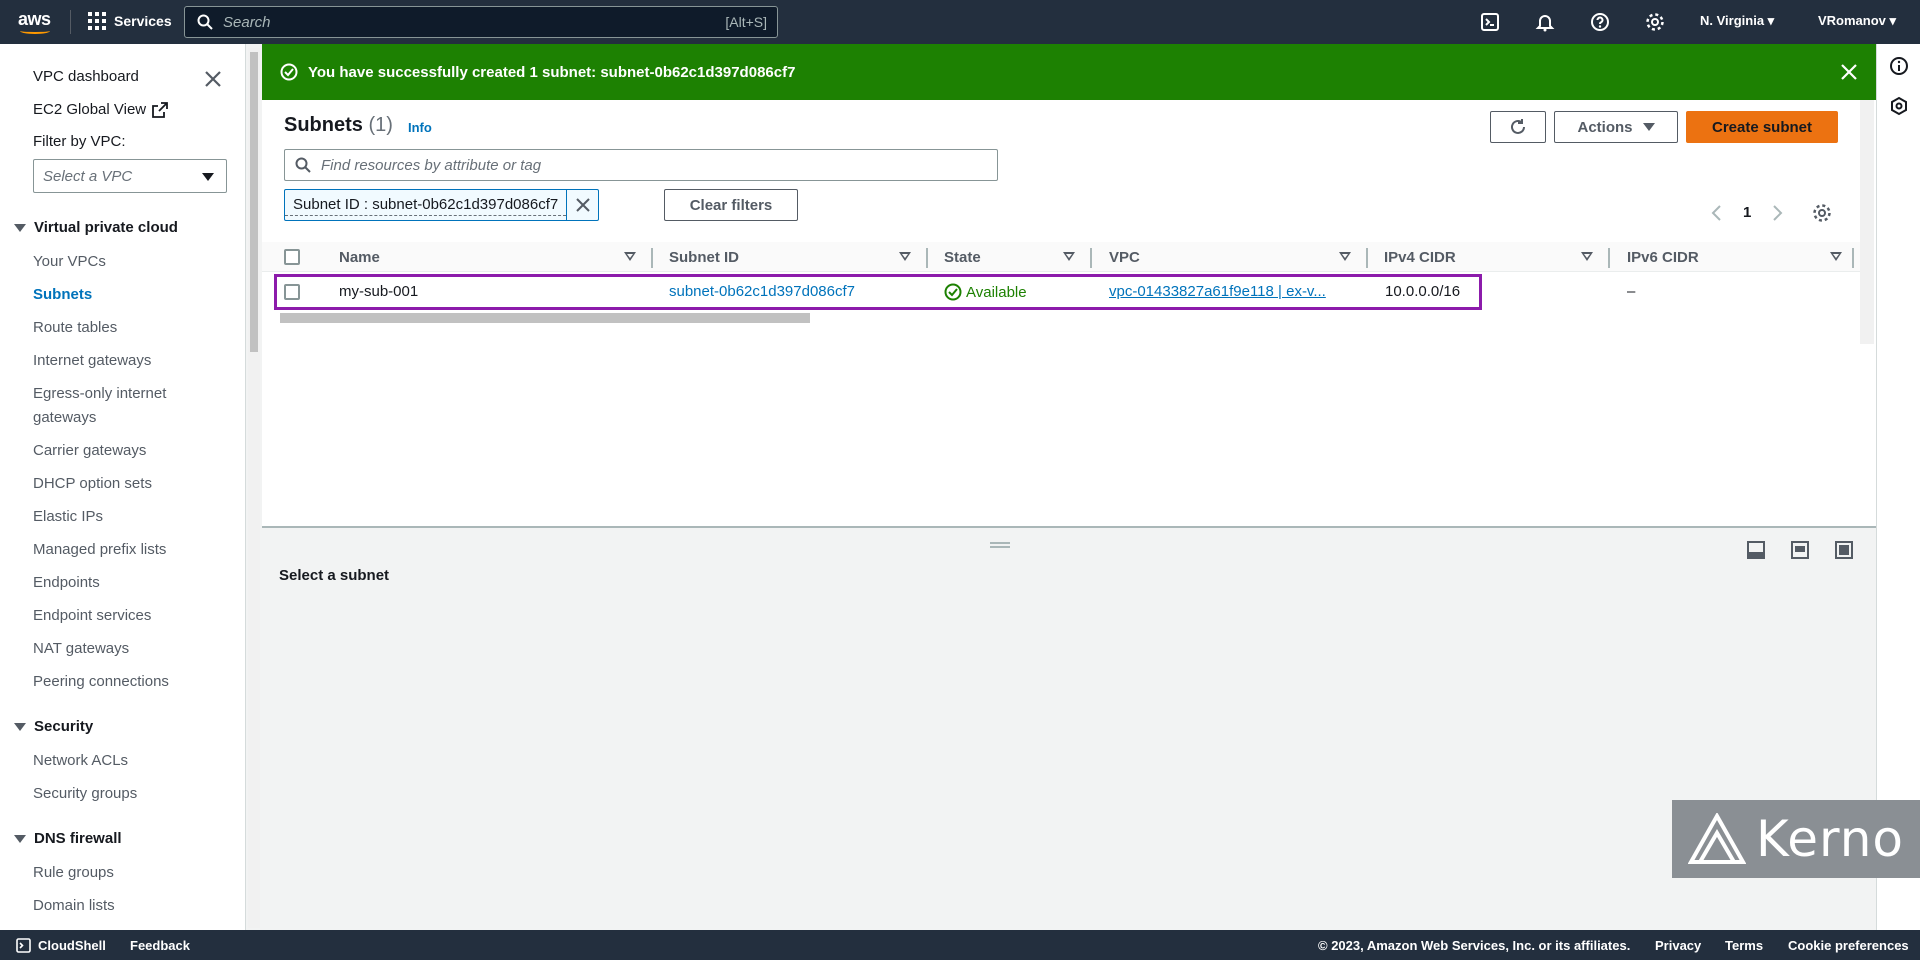  Describe the element at coordinates (62, 294) in the screenshot. I see `sidebar-item-subnets: Subnets` at that location.